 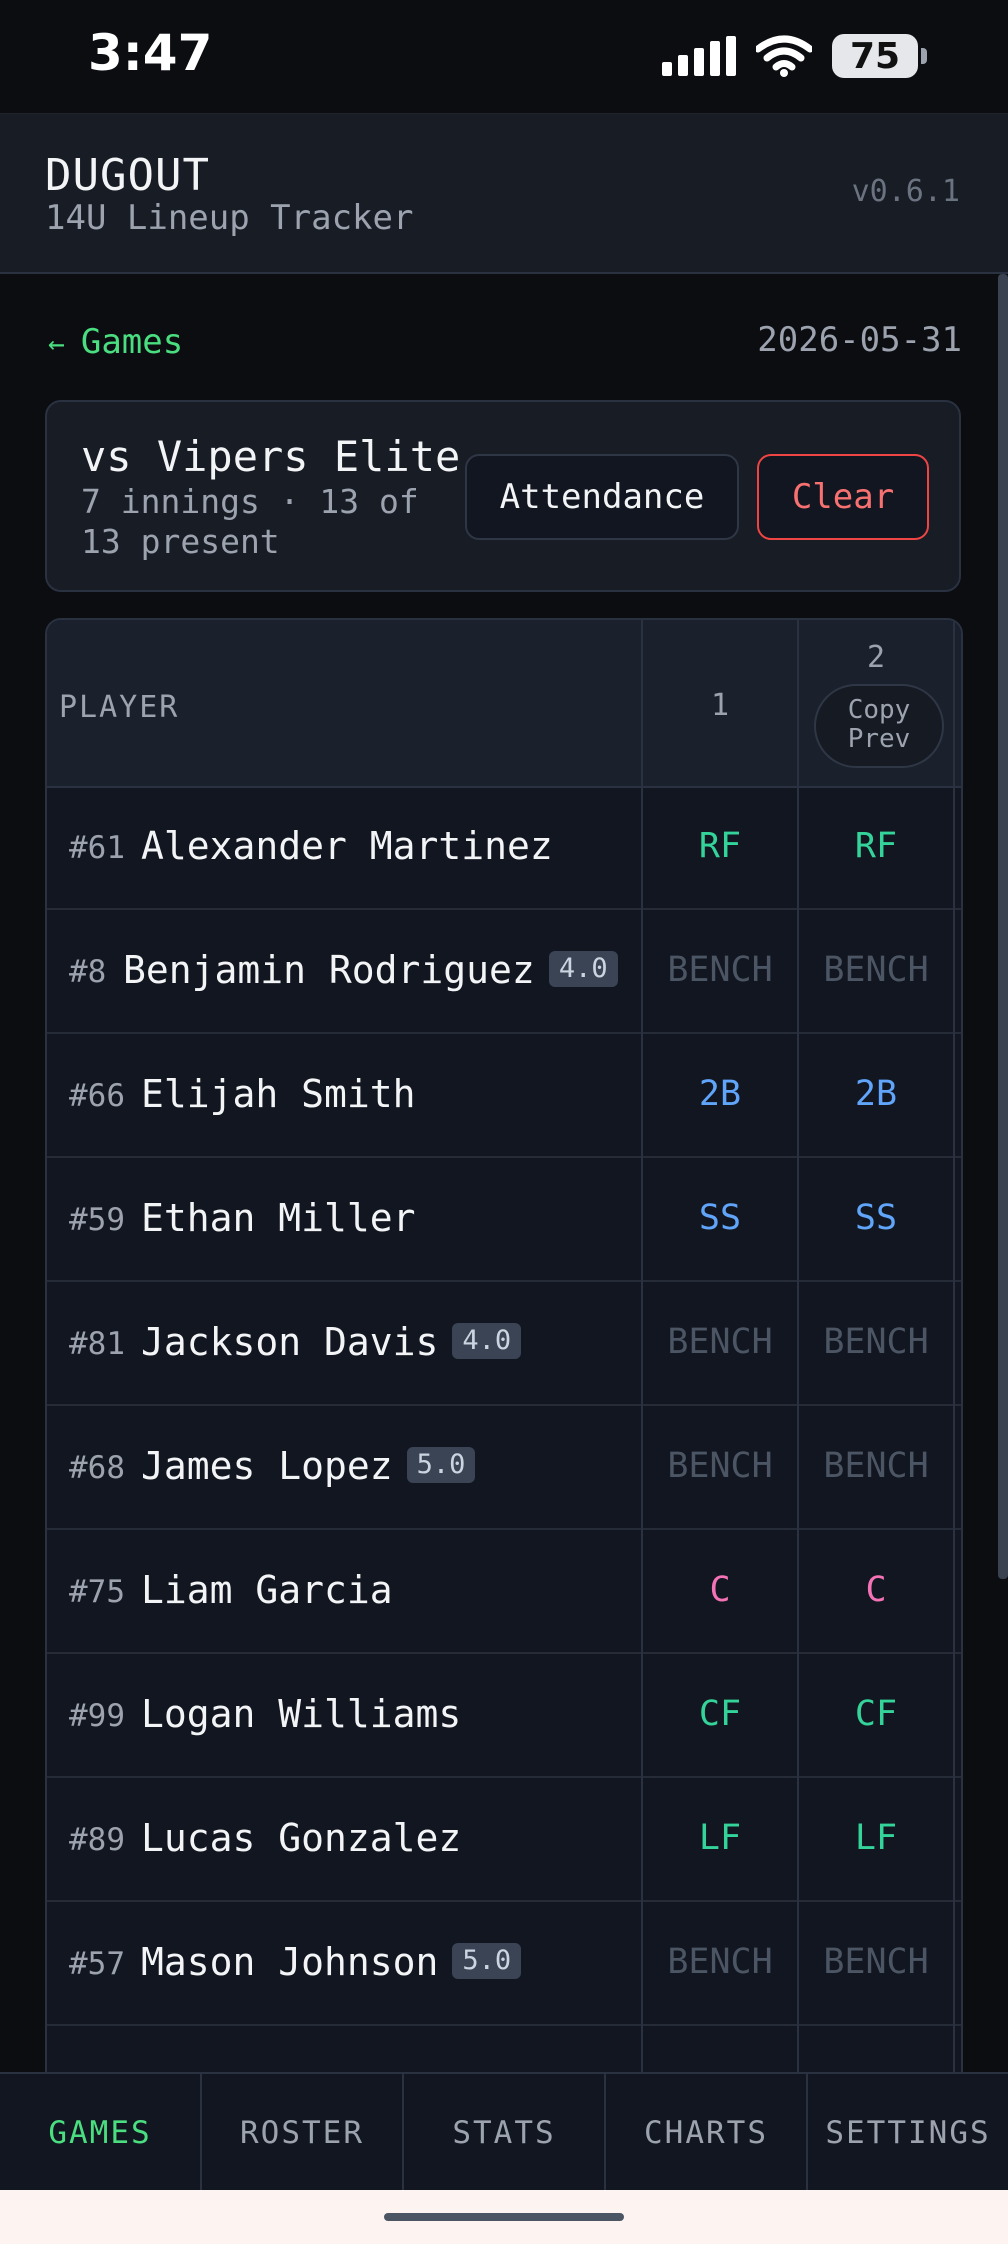 What do you see at coordinates (504, 1840) in the screenshot?
I see `player-row: #89 Lucas Gonzalez LF LF` at bounding box center [504, 1840].